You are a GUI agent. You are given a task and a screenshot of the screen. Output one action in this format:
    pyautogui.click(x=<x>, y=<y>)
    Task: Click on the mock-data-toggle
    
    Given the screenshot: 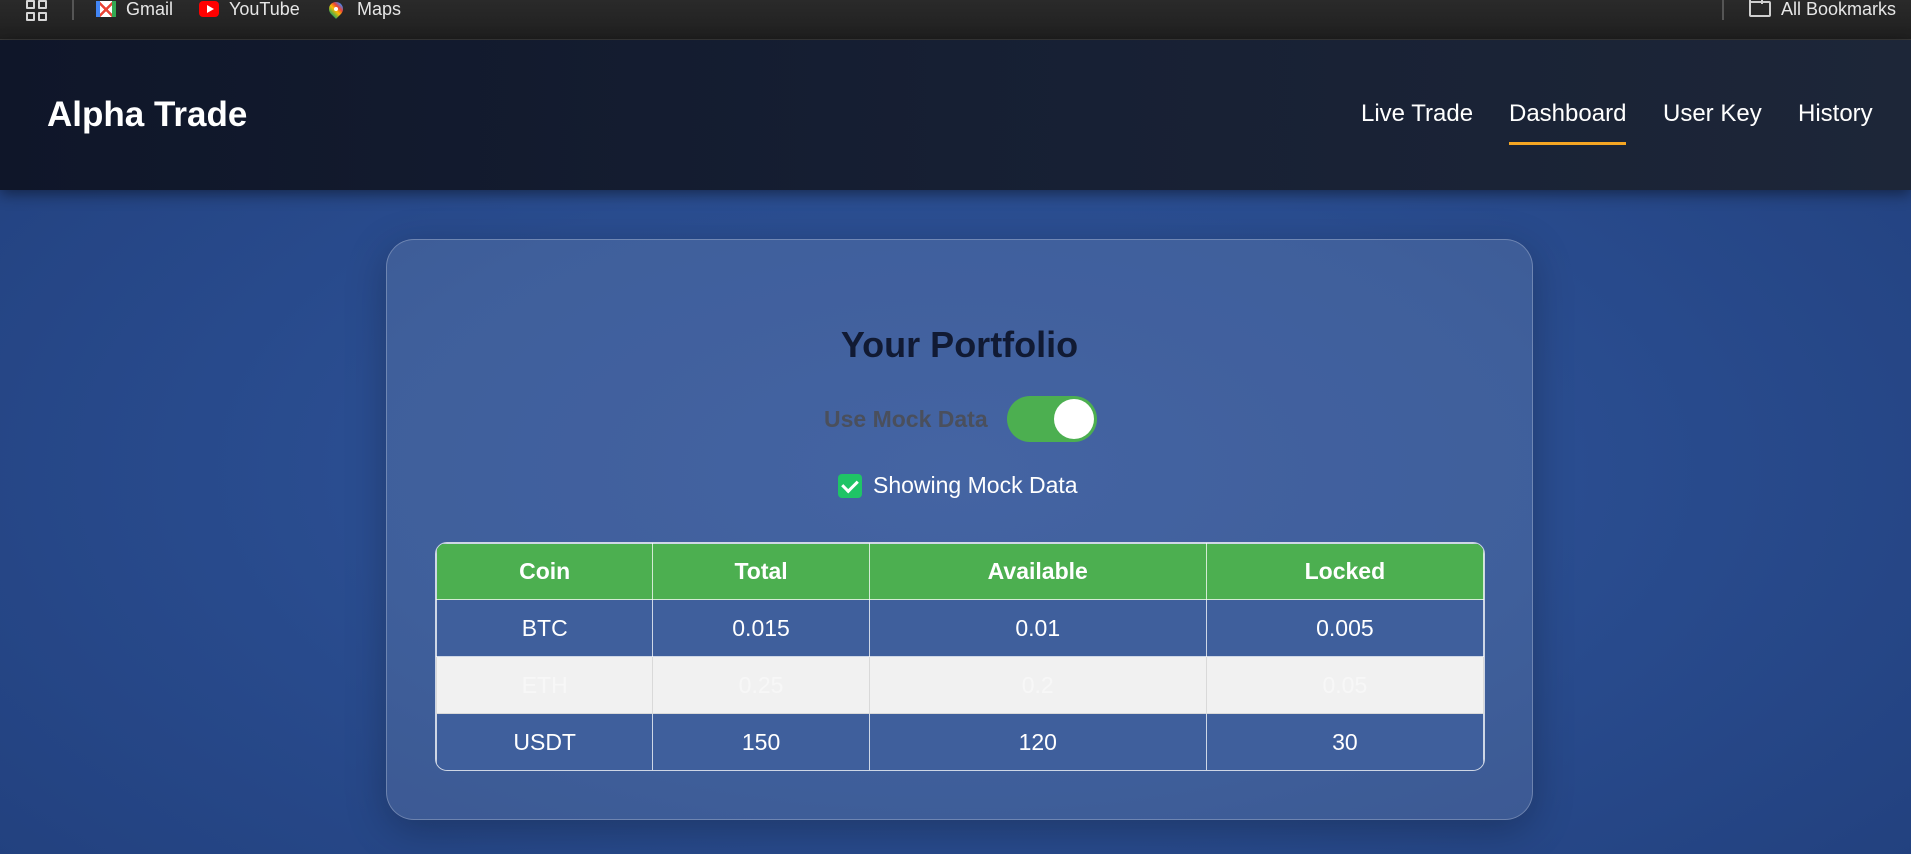 What is the action you would take?
    pyautogui.click(x=1052, y=419)
    